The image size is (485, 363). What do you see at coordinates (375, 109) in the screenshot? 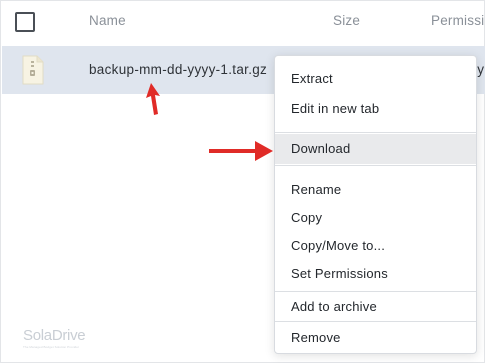
I see `menu-item-edit-in-new-tab: Edit in new tab` at bounding box center [375, 109].